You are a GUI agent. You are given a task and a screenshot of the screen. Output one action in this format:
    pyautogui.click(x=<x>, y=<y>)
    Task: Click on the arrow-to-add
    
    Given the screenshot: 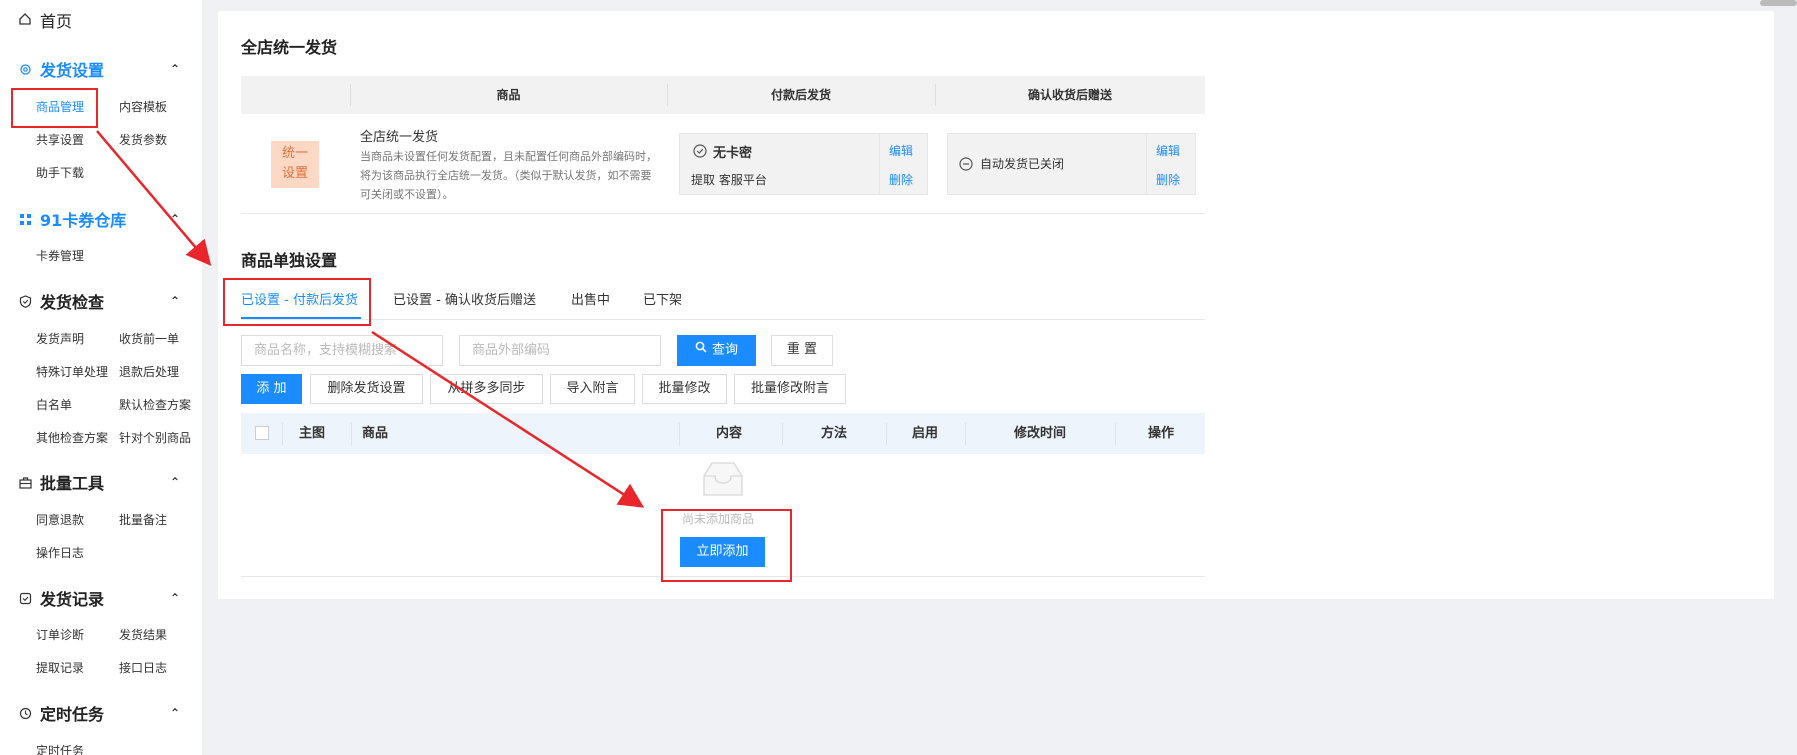 What is the action you would take?
    pyautogui.click(x=508, y=419)
    